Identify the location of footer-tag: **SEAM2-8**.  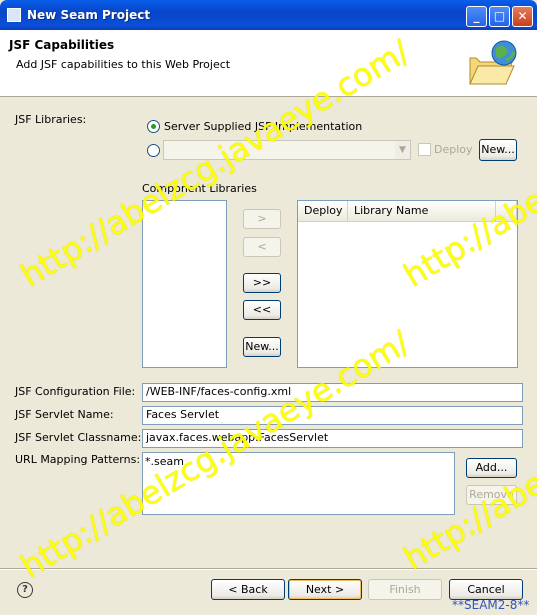
(491, 605).